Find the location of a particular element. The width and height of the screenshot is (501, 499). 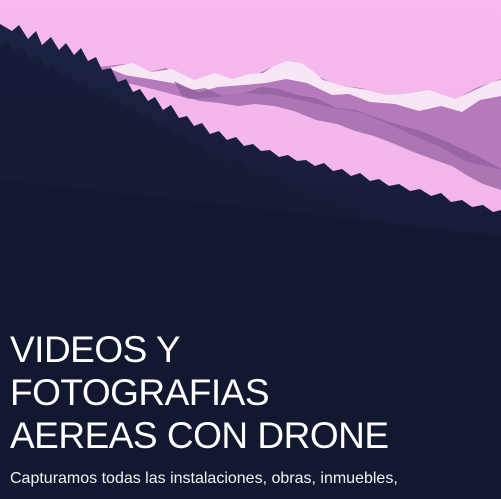

hero-title-line-1: VIDEOS Y is located at coordinates (95, 349).